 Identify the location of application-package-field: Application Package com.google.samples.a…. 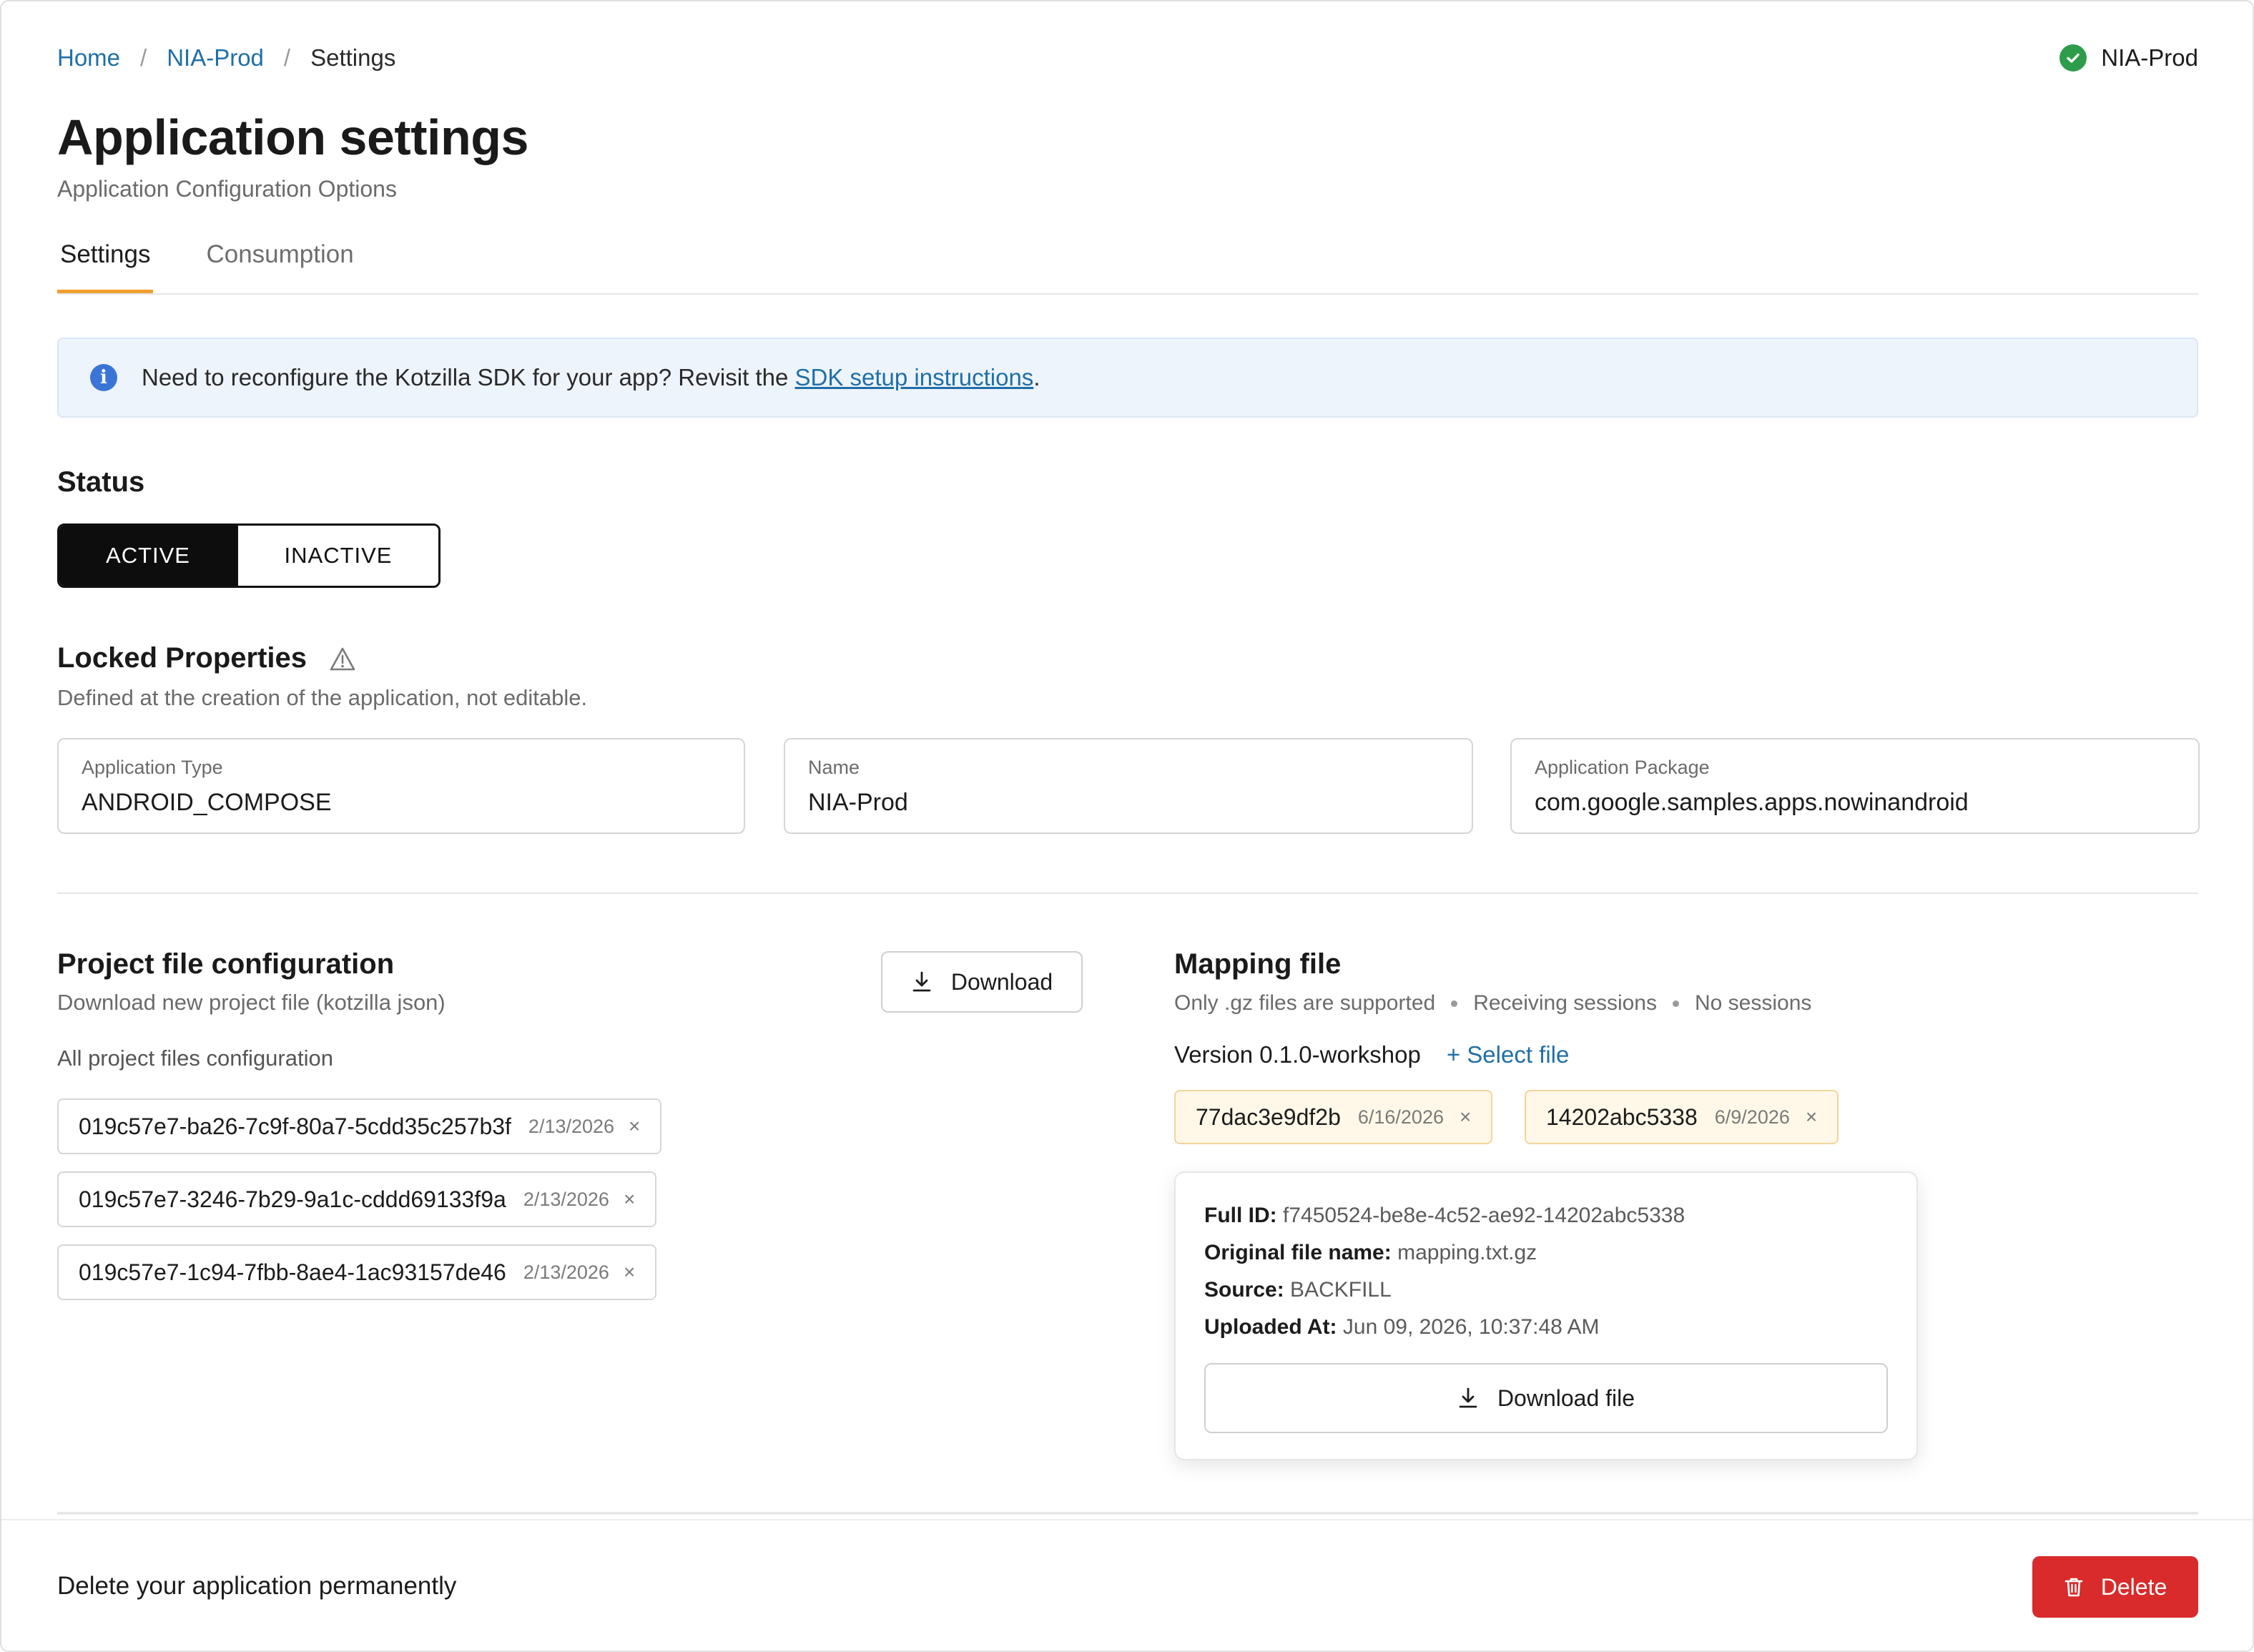
(1855, 786).